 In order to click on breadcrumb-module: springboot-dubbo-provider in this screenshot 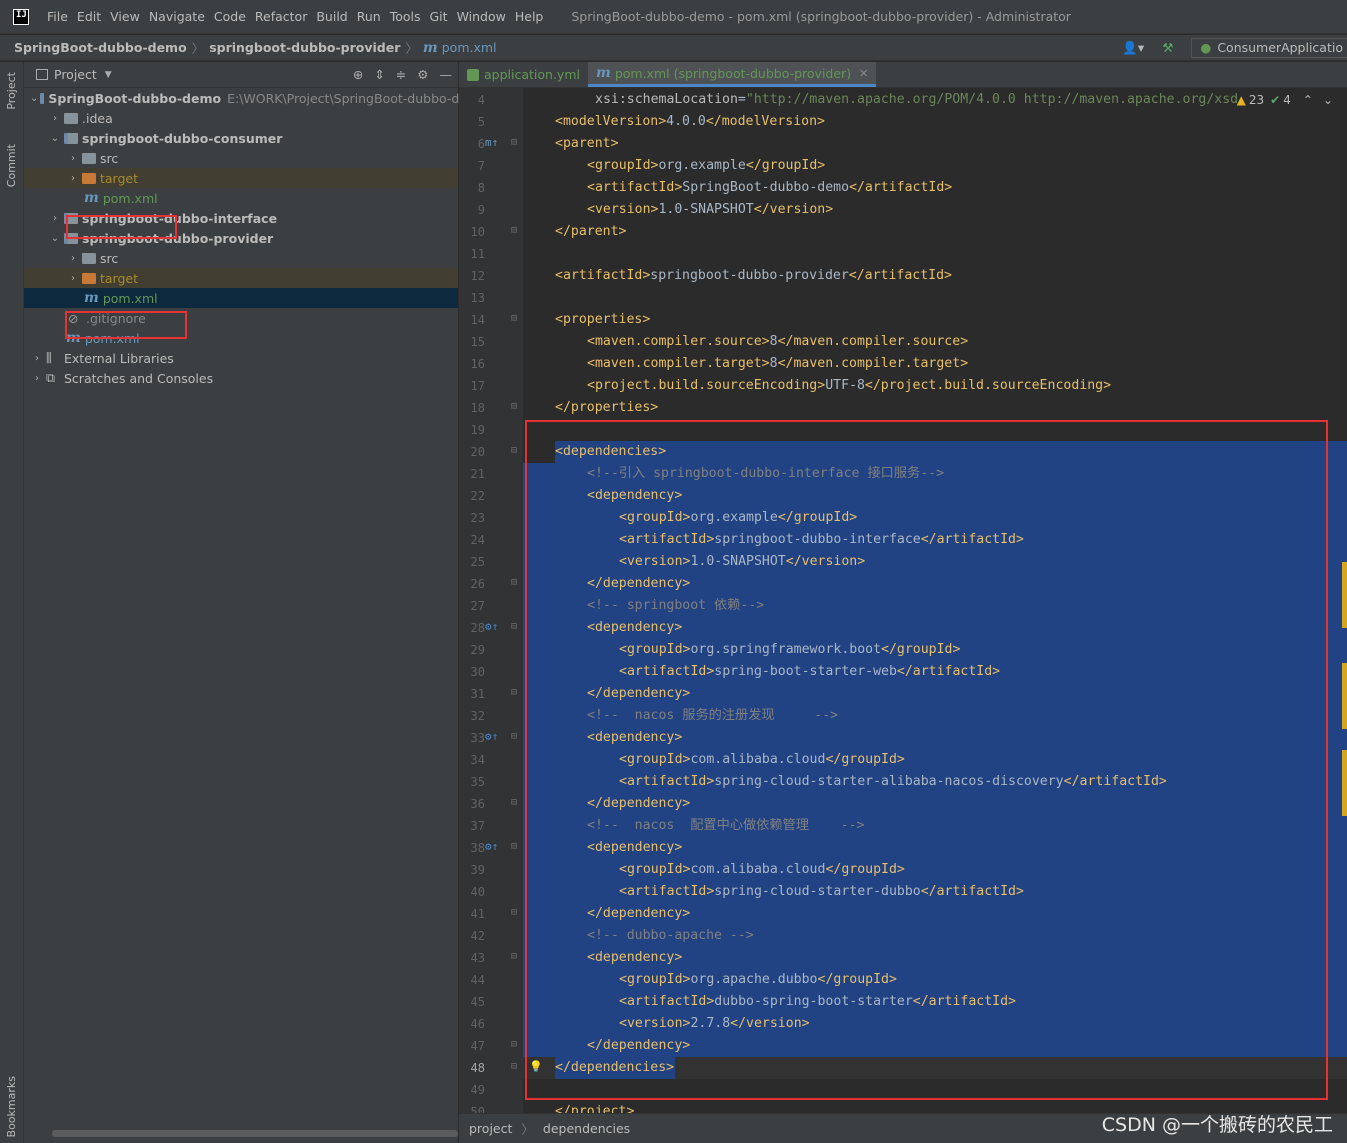, I will do `click(304, 47)`.